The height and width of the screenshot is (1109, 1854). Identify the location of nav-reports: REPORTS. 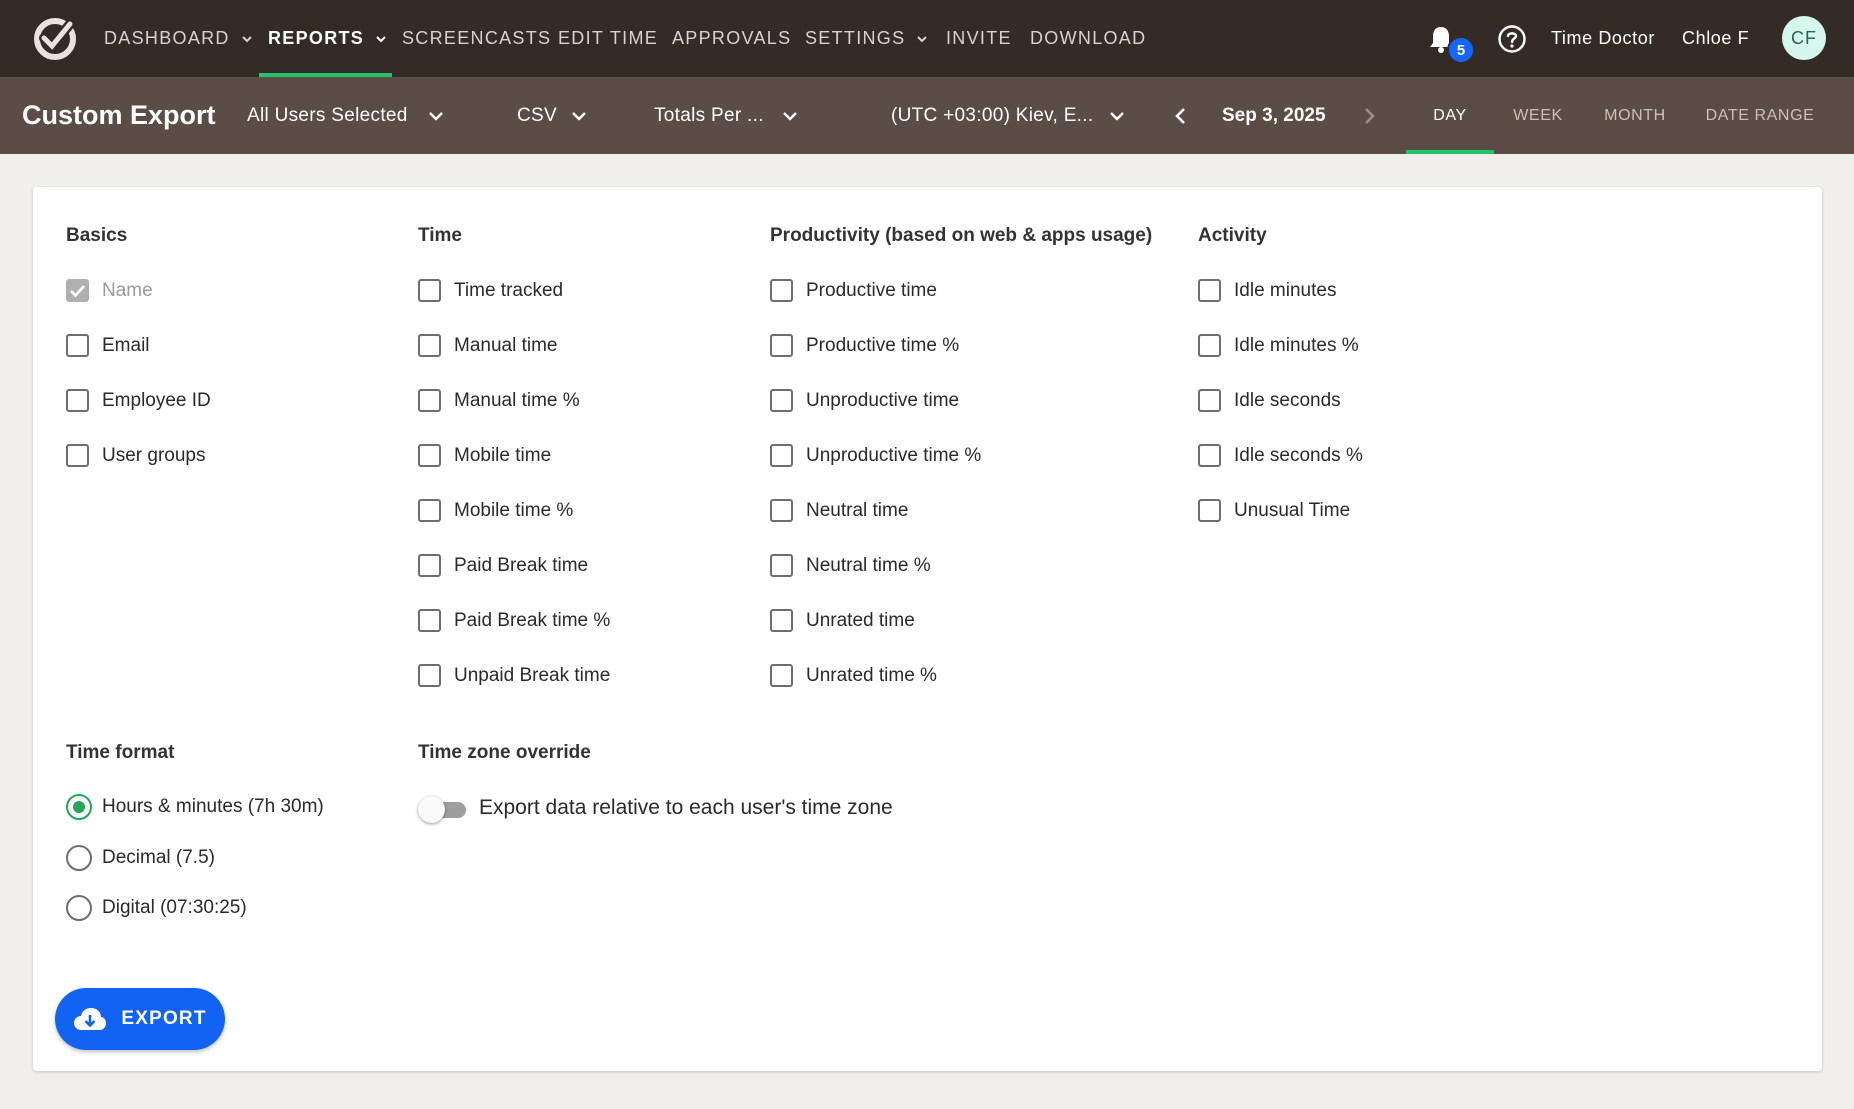
(328, 38).